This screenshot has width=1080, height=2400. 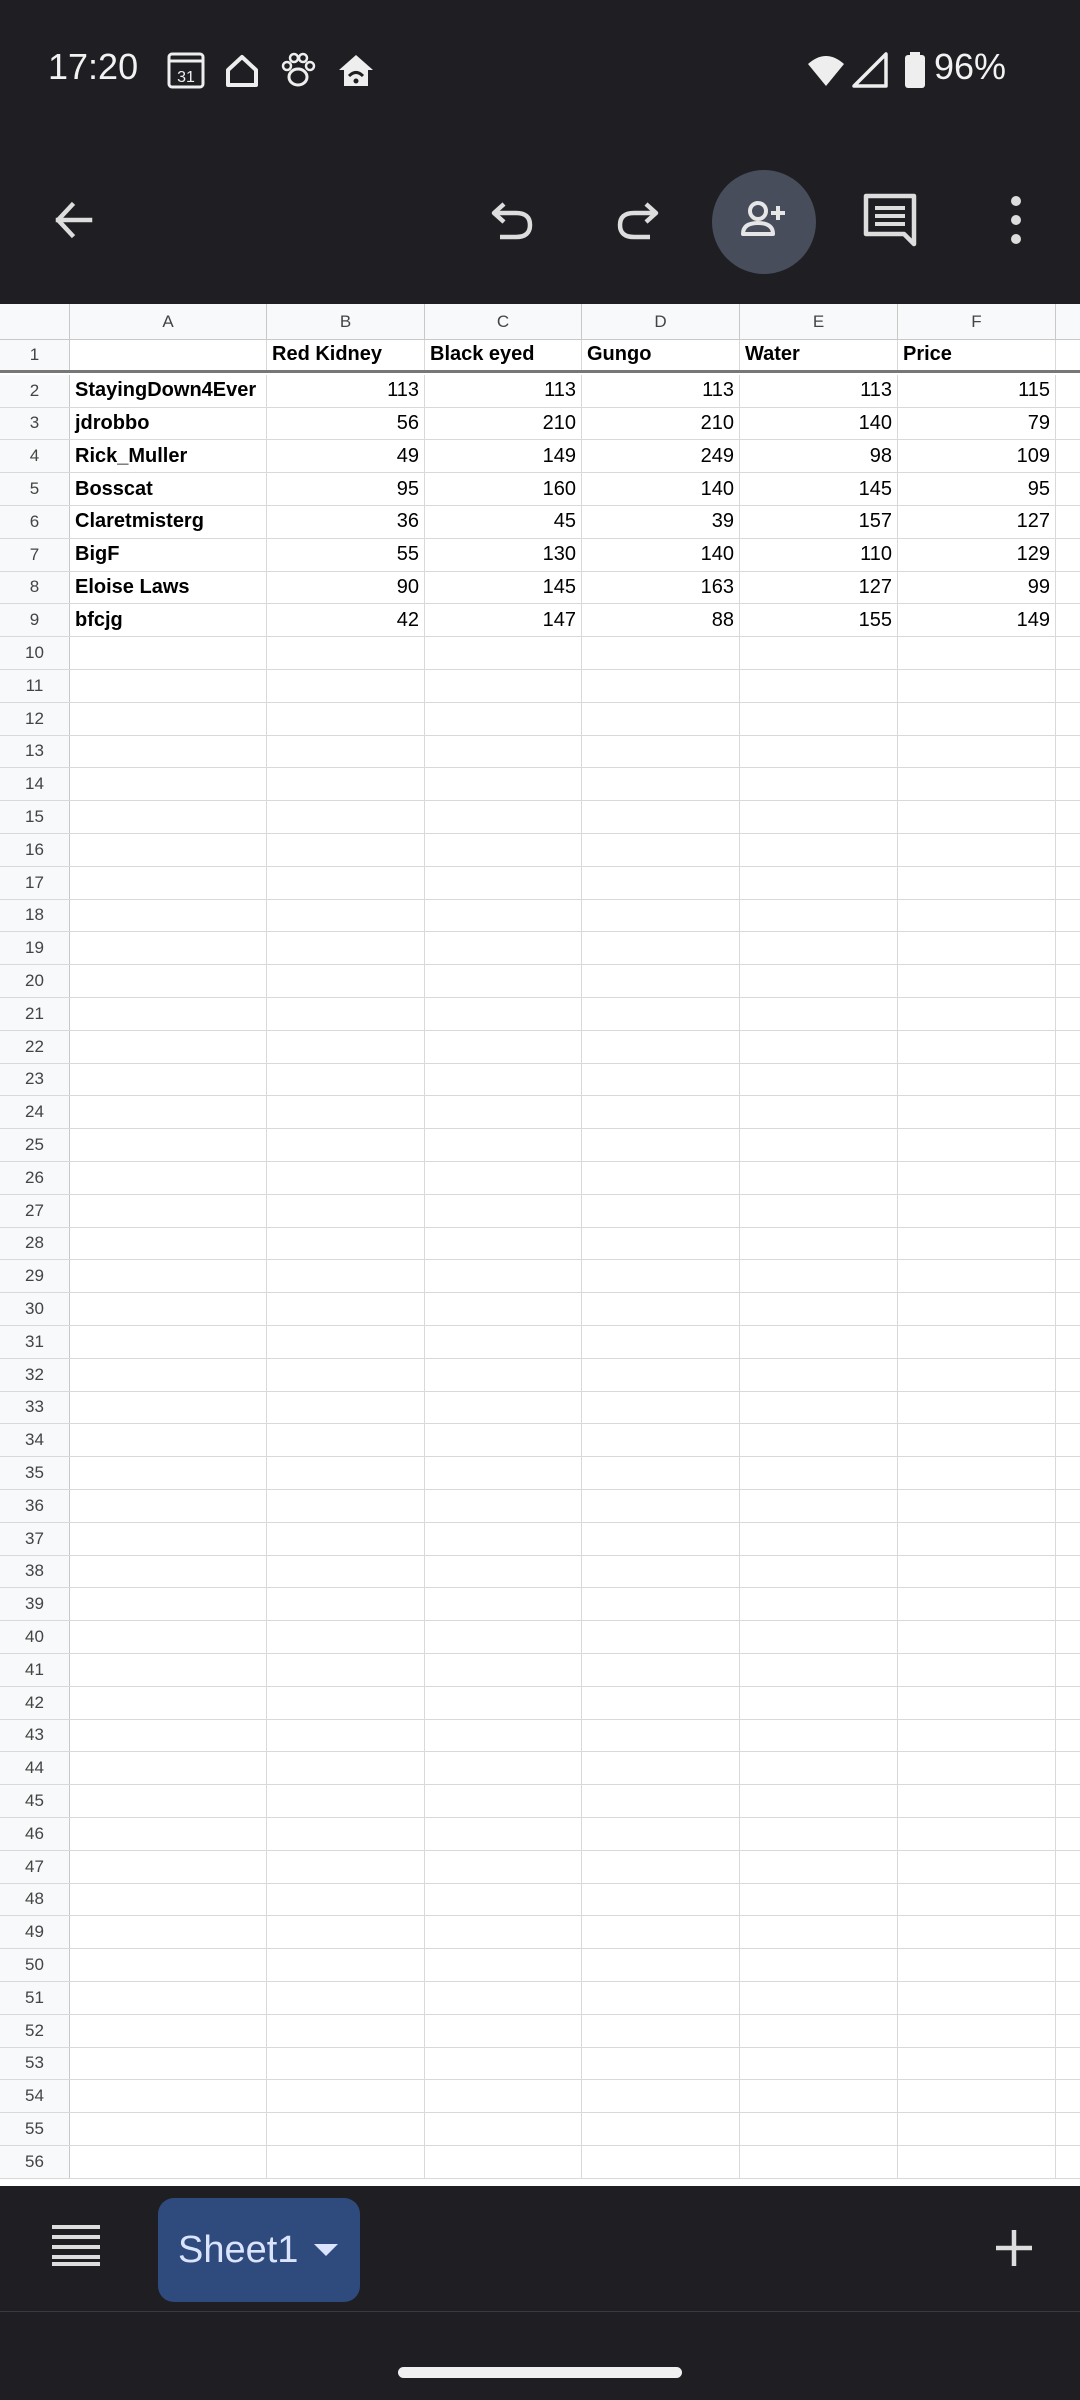 I want to click on row-number: 15, so click(x=35, y=817).